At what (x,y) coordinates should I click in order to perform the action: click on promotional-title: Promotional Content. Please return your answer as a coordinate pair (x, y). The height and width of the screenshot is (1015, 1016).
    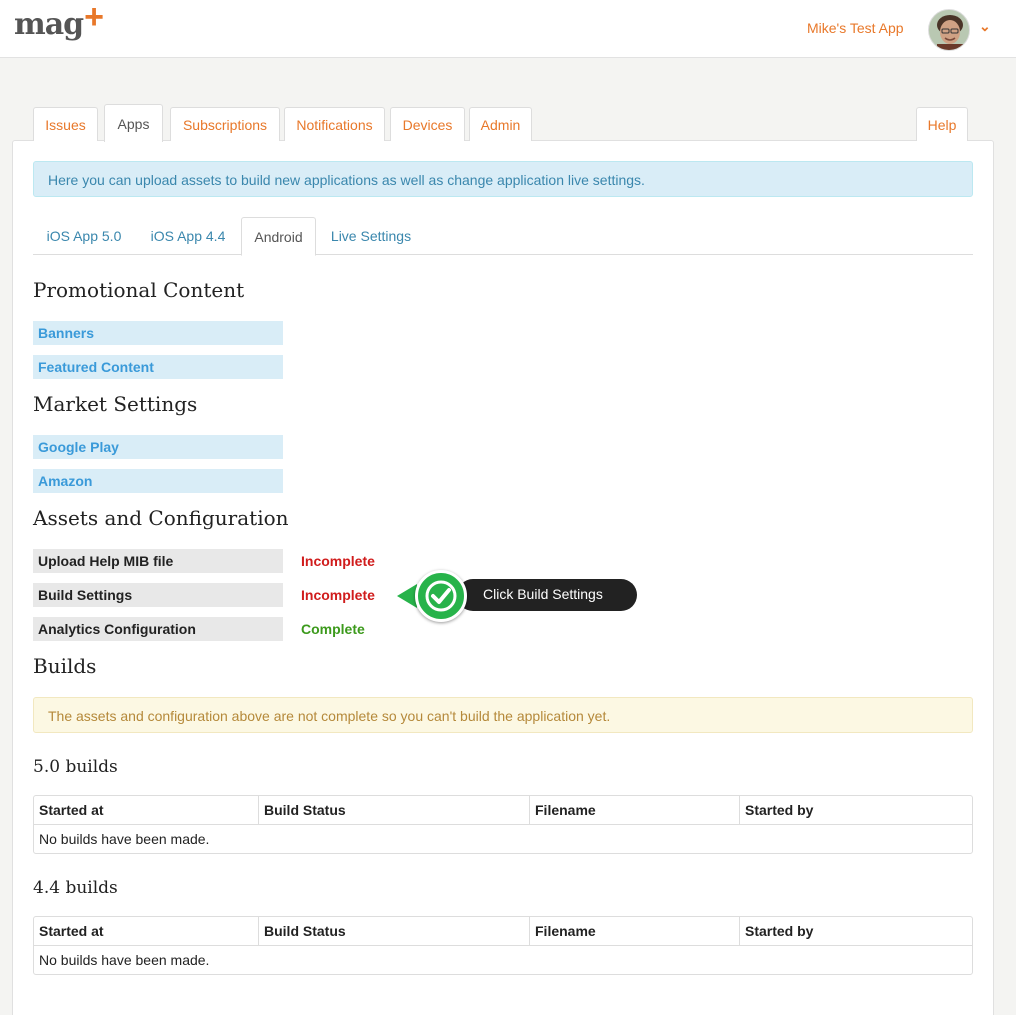
    Looking at the image, I should click on (139, 290).